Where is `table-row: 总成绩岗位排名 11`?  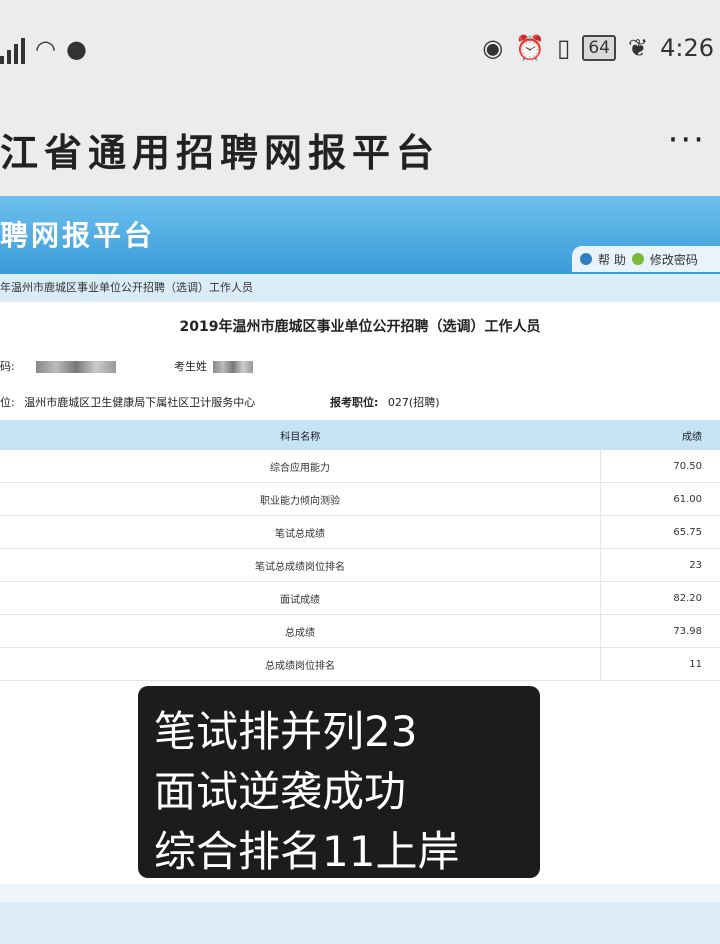
table-row: 总成绩岗位排名 11 is located at coordinates (360, 664).